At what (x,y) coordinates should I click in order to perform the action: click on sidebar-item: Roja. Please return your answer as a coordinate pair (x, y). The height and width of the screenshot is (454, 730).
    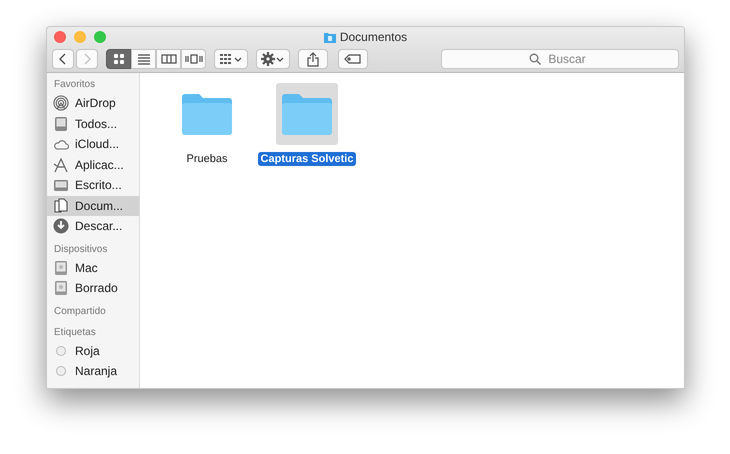
    Looking at the image, I should click on (93, 350).